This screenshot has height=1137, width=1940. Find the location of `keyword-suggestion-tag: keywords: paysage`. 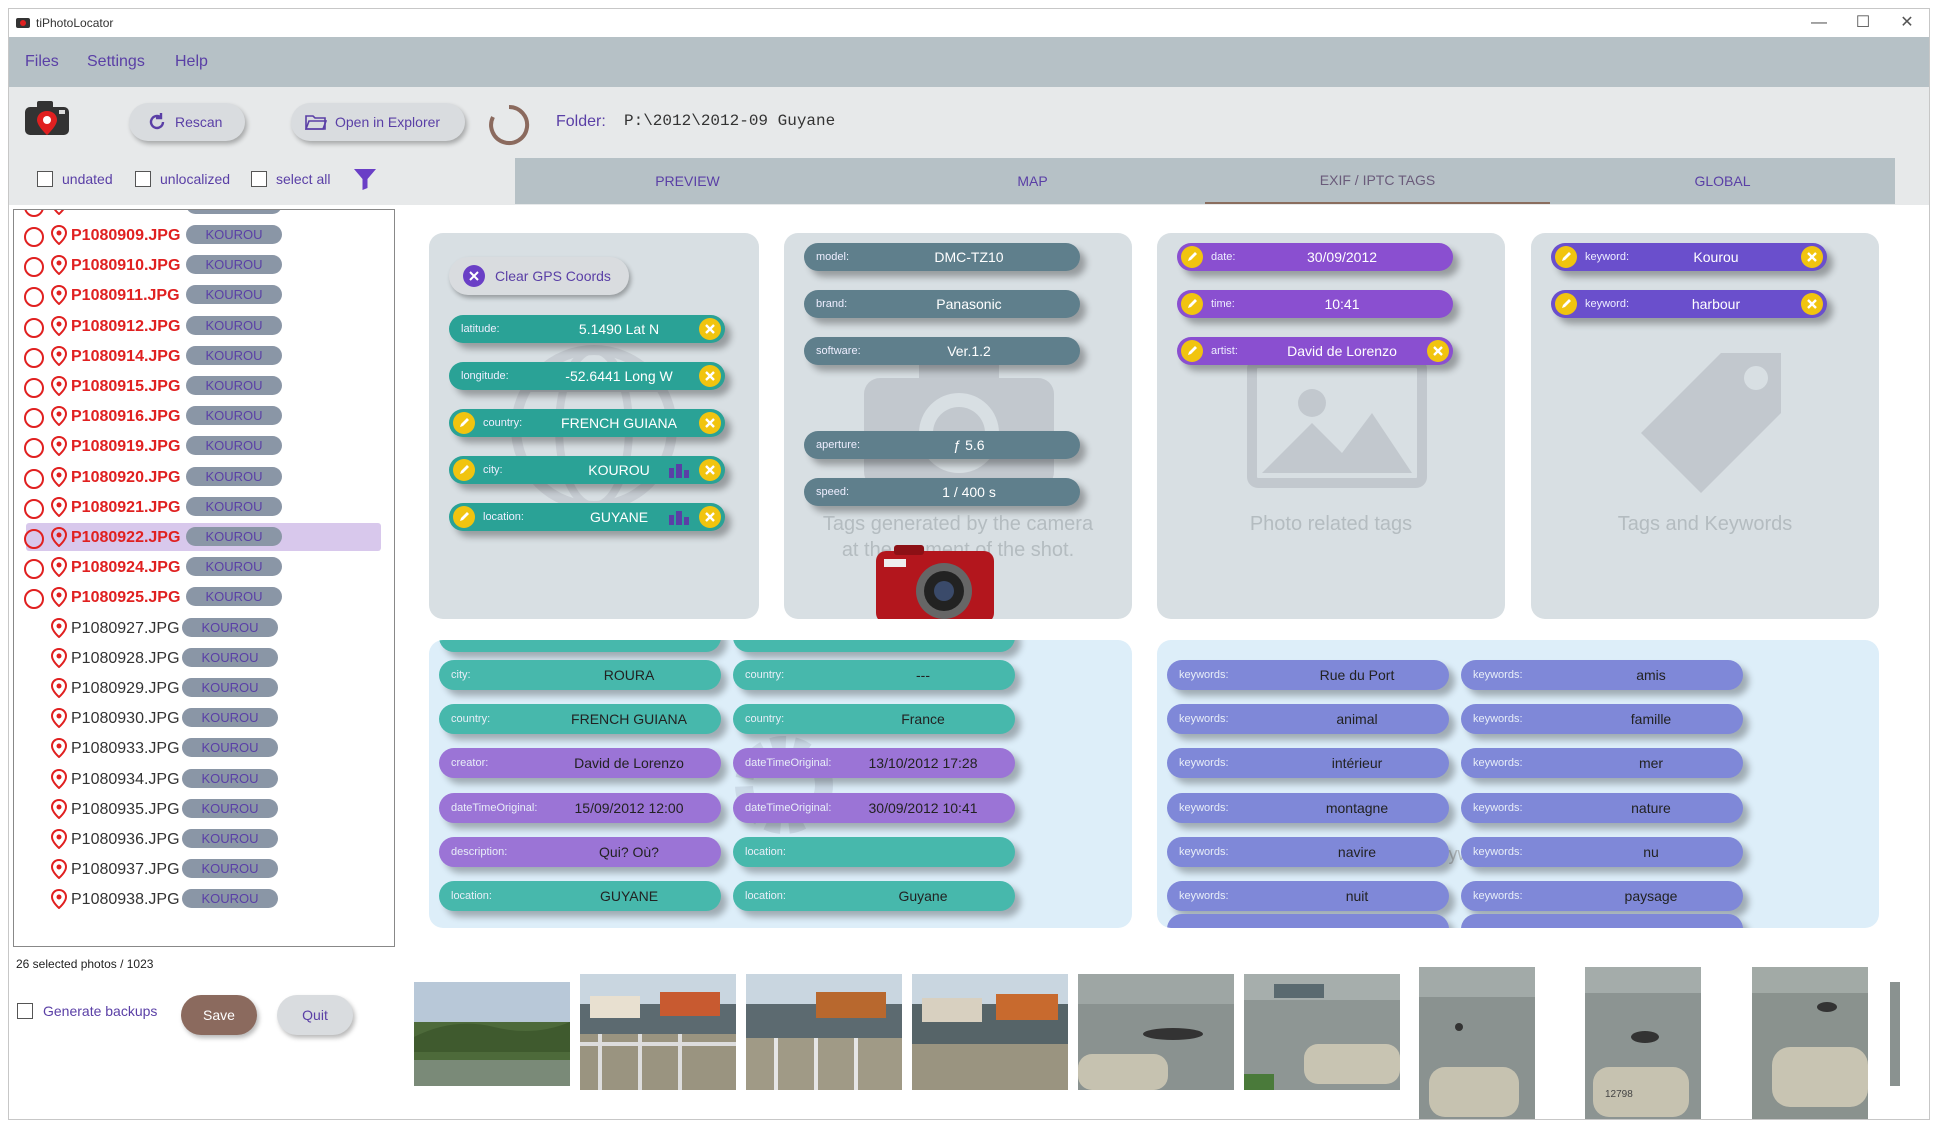

keyword-suggestion-tag: keywords: paysage is located at coordinates (1602, 896).